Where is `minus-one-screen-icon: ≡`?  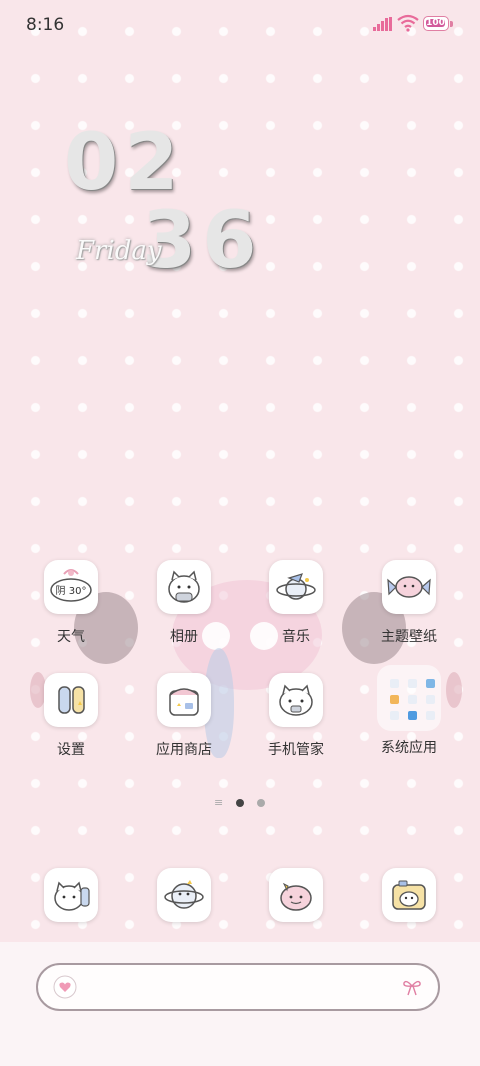
minus-one-screen-icon: ≡ is located at coordinates (219, 802).